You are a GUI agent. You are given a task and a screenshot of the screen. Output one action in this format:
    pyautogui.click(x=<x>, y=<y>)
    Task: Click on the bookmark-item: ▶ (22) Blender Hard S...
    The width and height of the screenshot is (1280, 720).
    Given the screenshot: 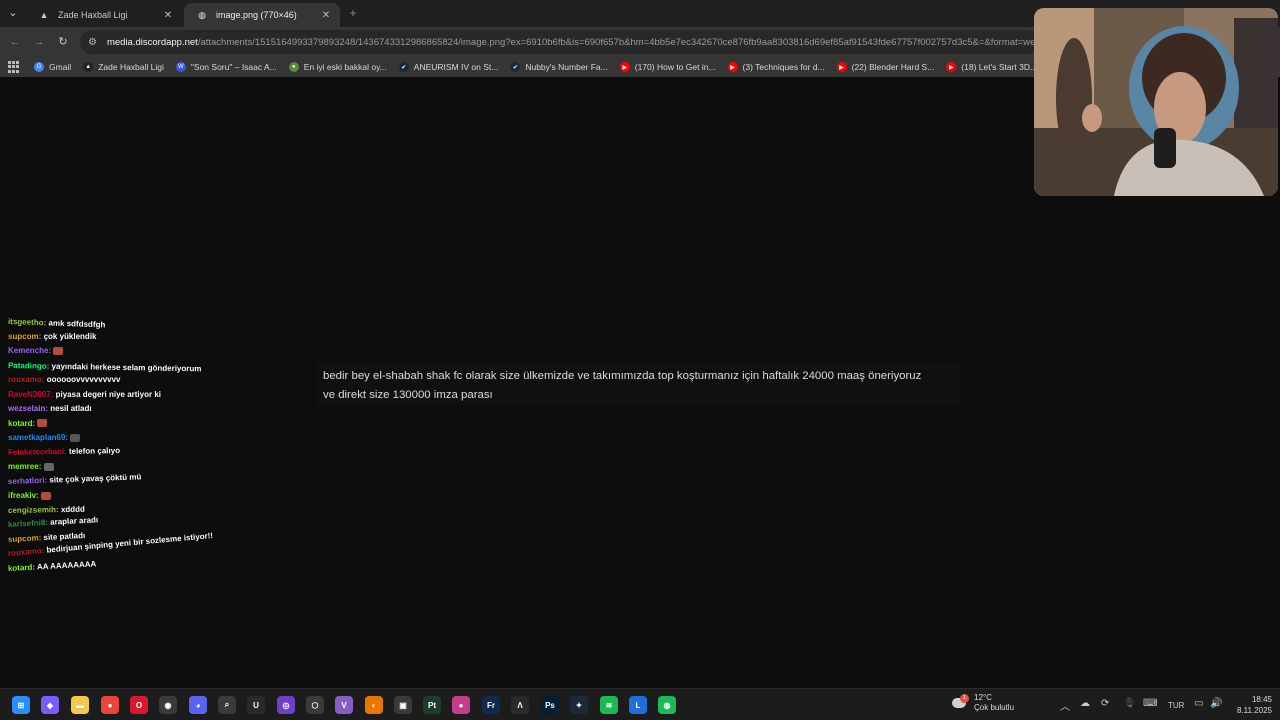 What is the action you would take?
    pyautogui.click(x=885, y=67)
    